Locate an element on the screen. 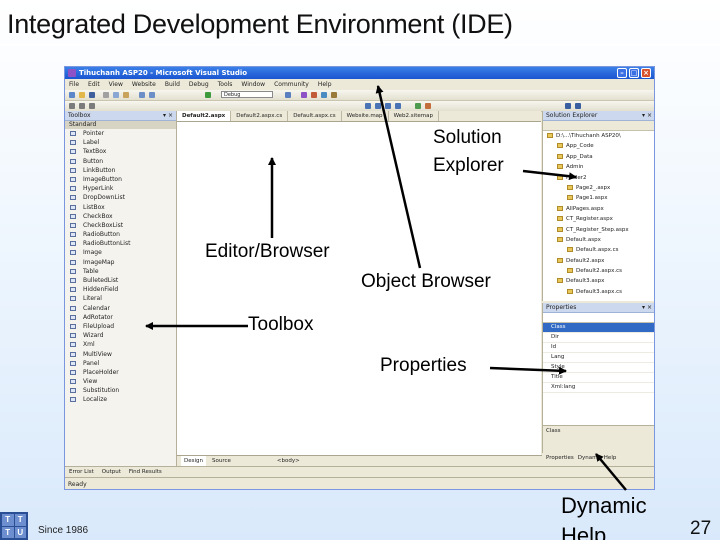  company-logo: T T T U is located at coordinates (14, 526).